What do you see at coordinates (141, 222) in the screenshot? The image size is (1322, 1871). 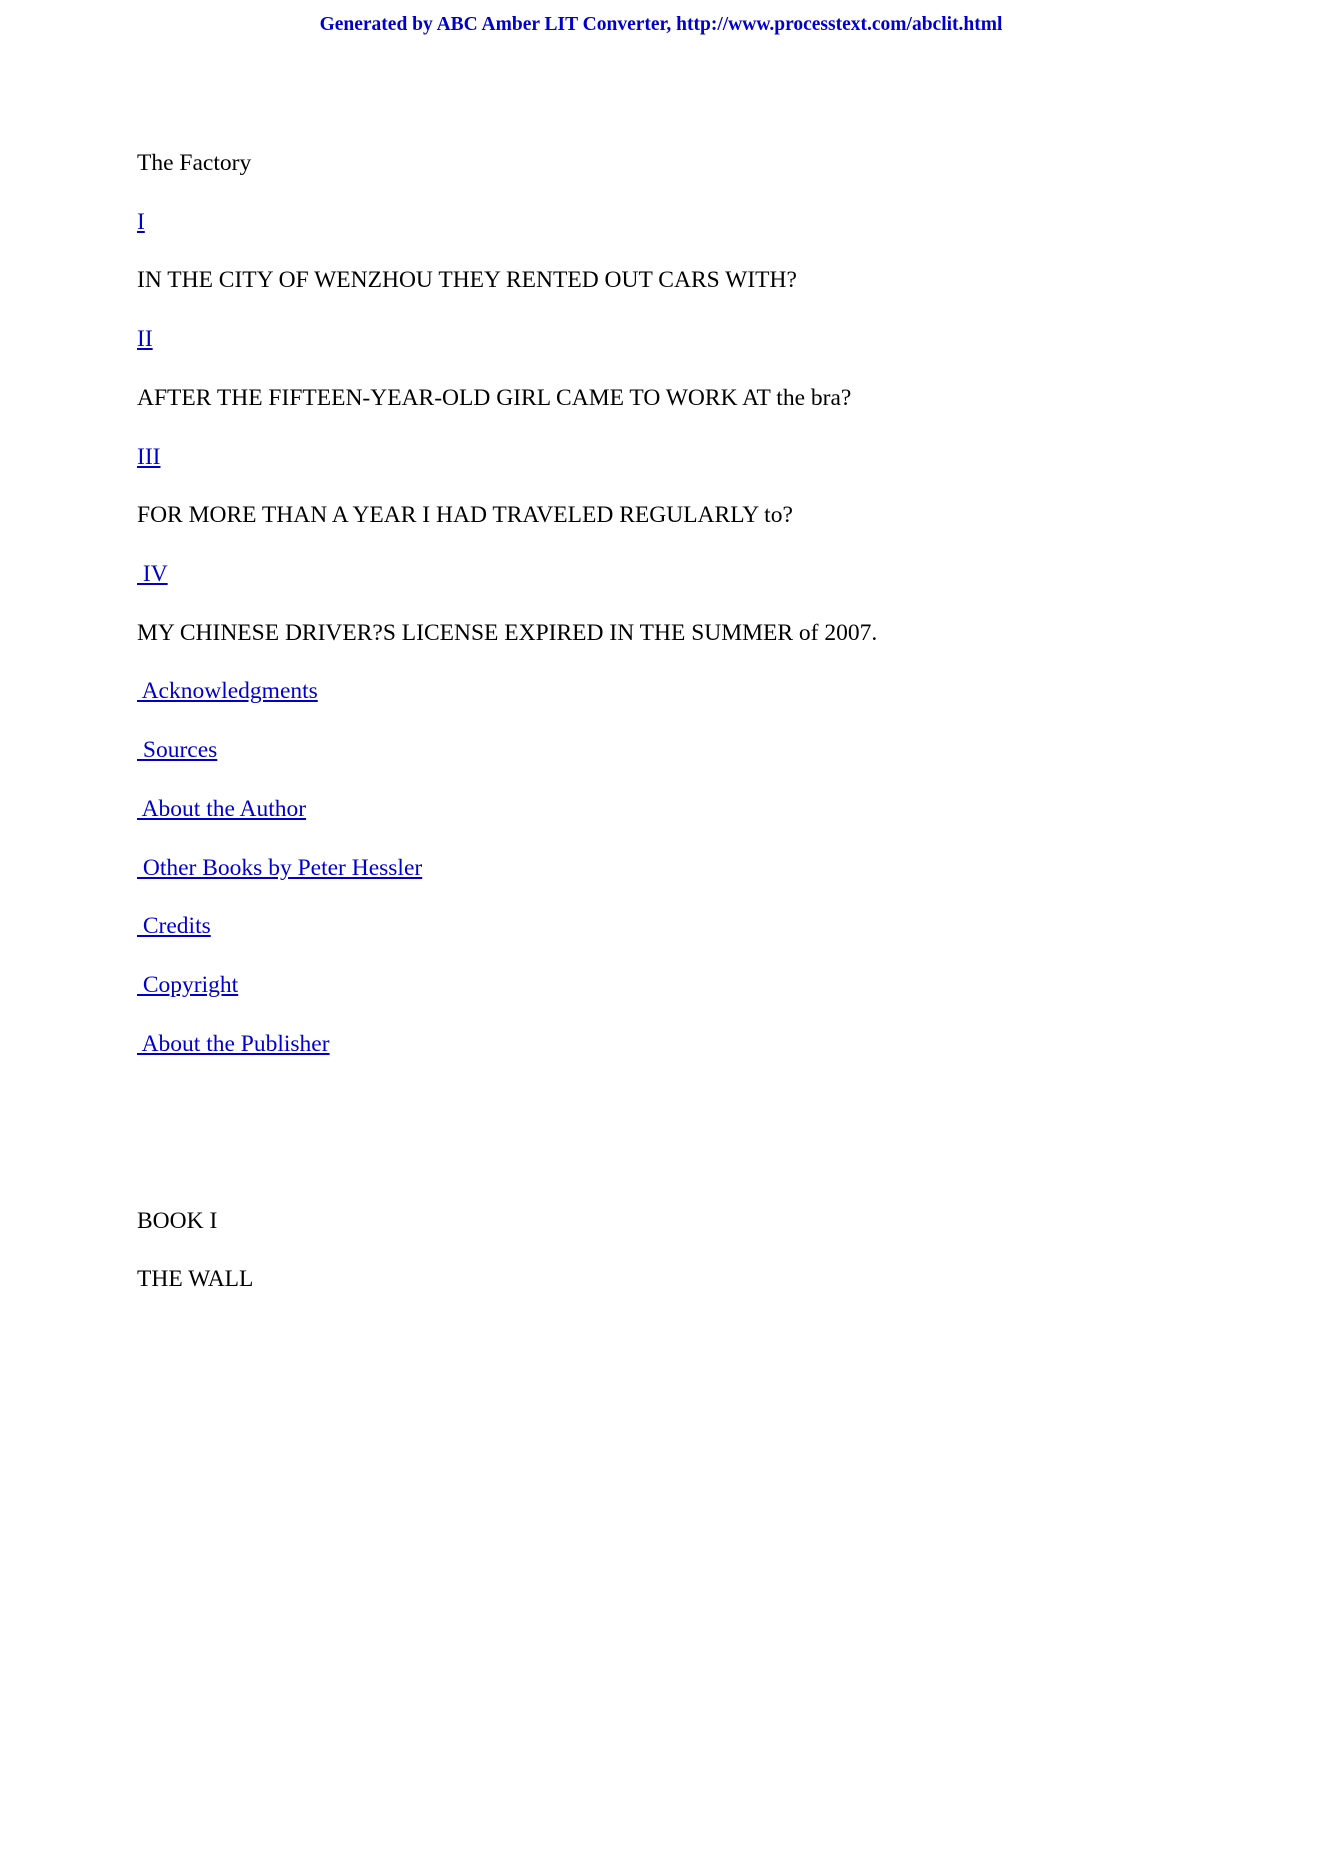 I see `toc-link-chapter-1: I` at bounding box center [141, 222].